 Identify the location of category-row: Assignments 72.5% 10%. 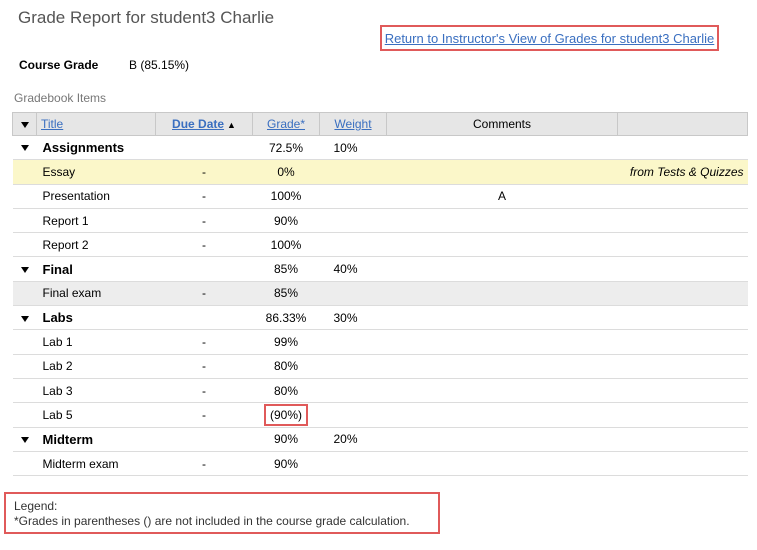
(380, 148).